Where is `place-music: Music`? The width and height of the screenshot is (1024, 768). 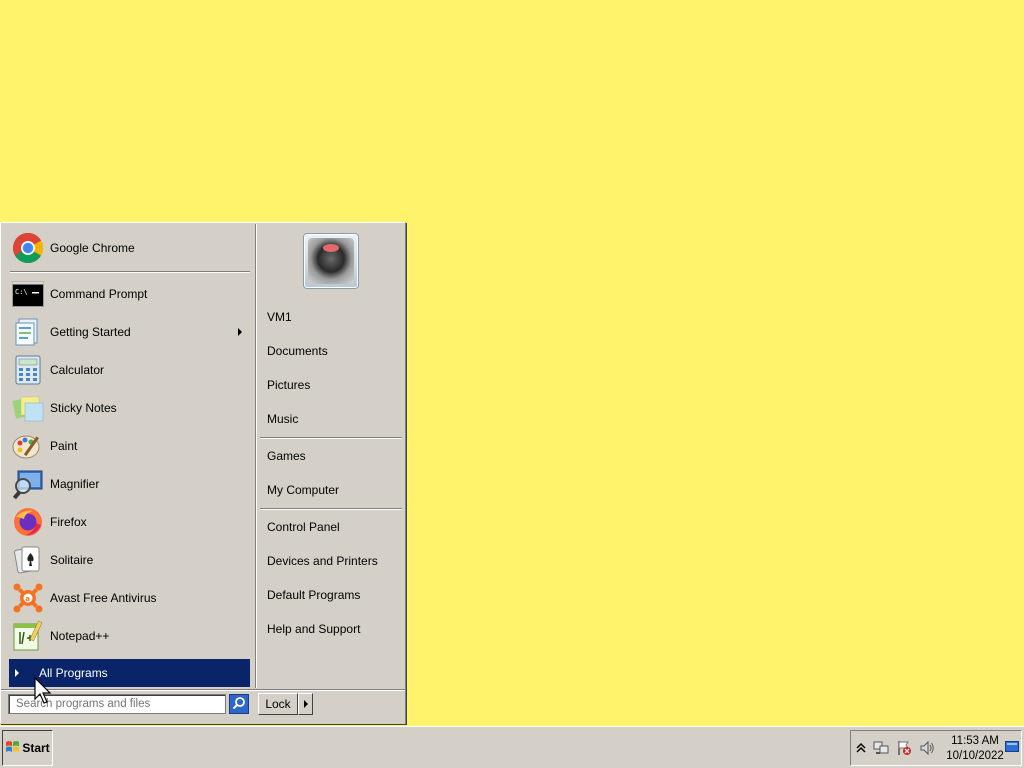 place-music: Music is located at coordinates (282, 419).